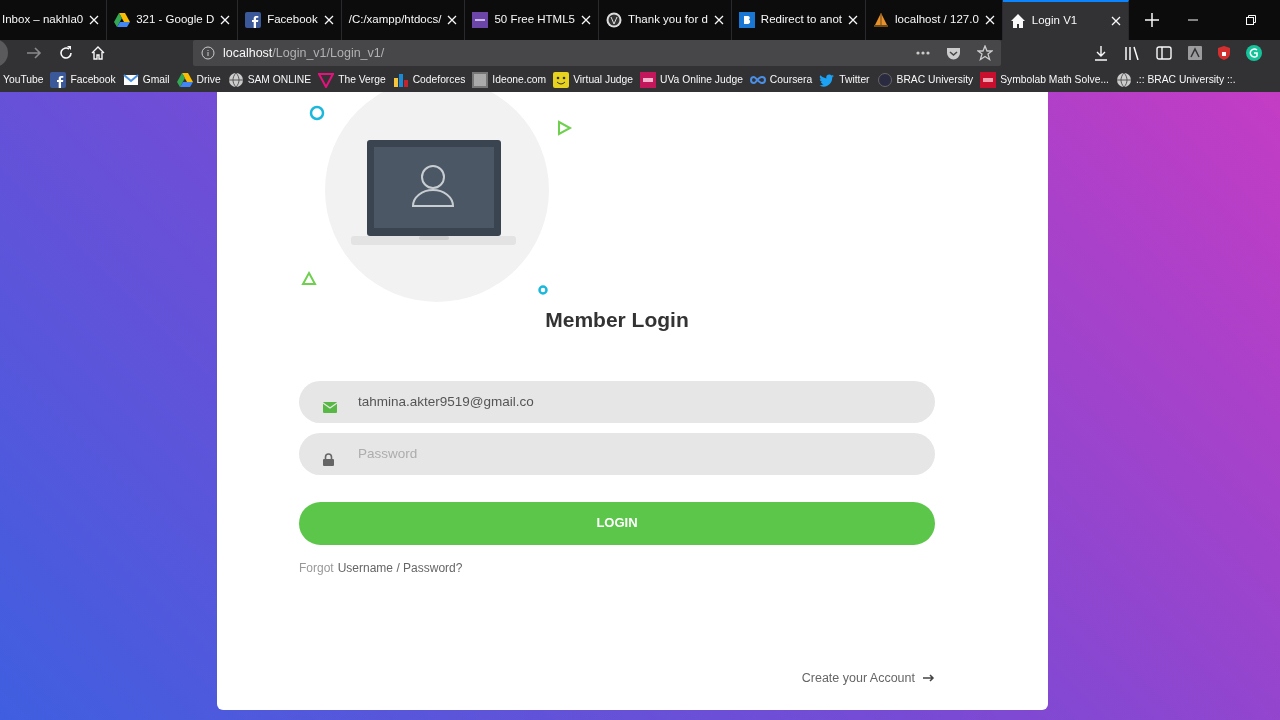 The width and height of the screenshot is (1280, 720). Describe the element at coordinates (23, 80) in the screenshot. I see `bookmark: YouTube` at that location.